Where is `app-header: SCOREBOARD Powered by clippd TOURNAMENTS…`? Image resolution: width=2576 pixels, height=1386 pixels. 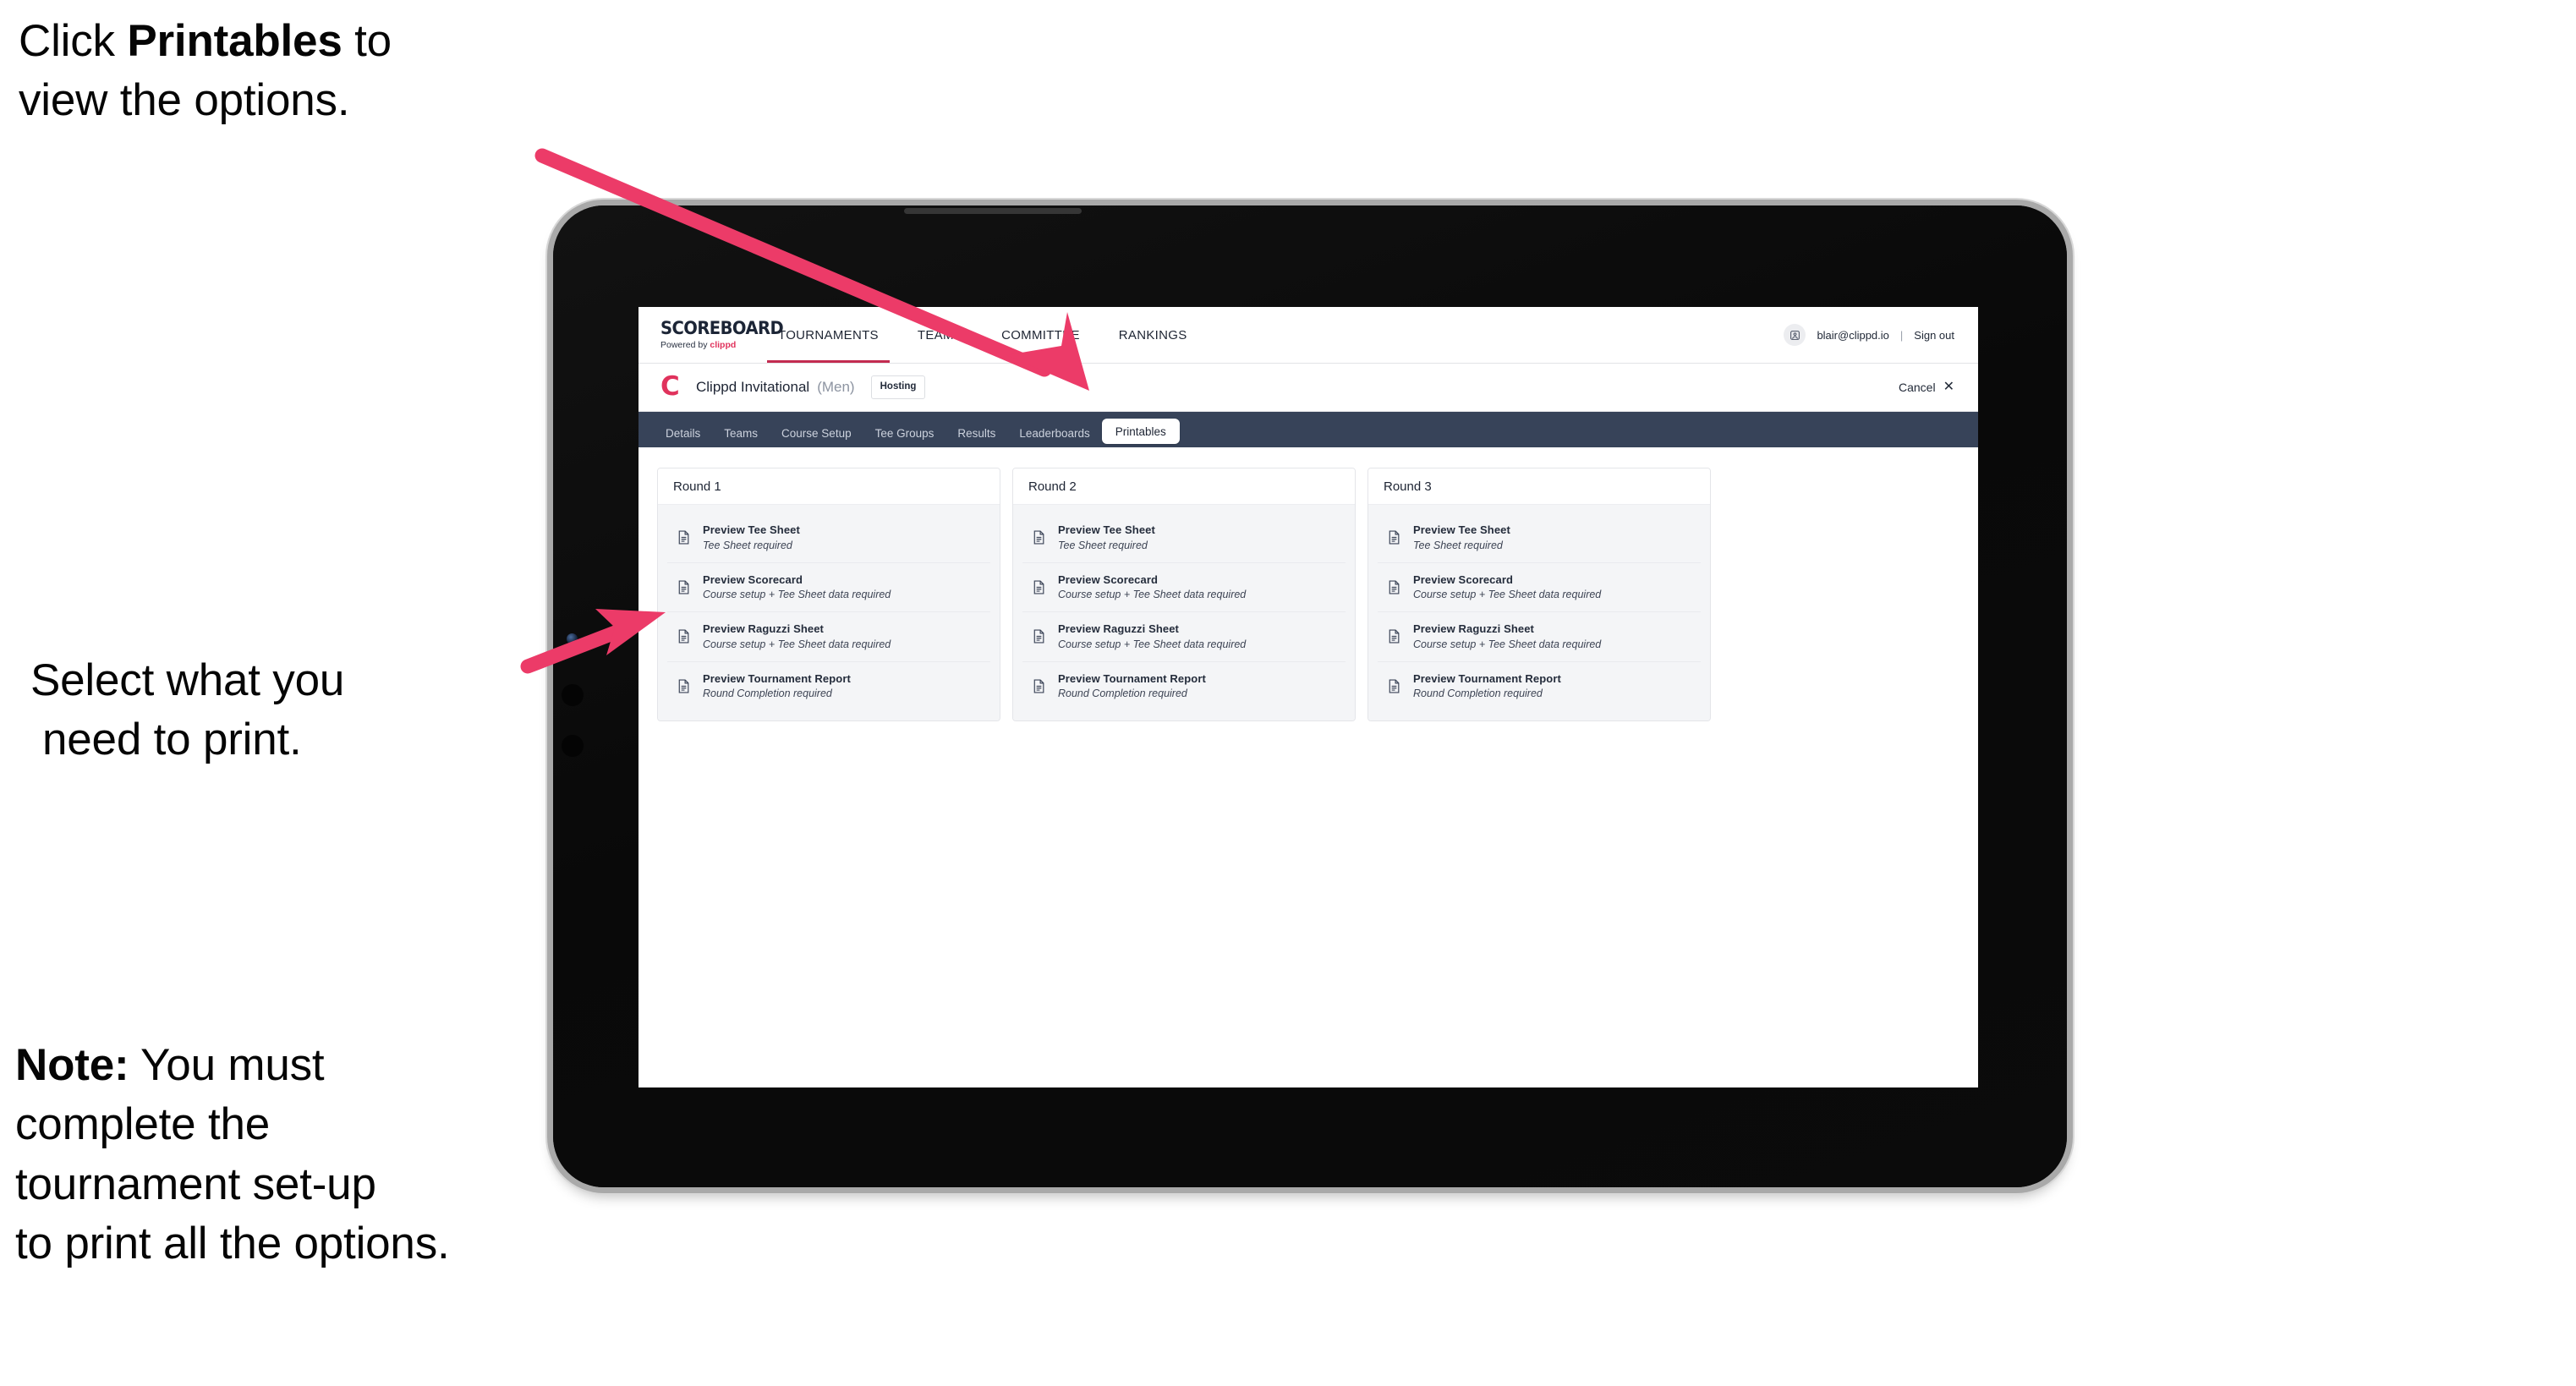 app-header: SCOREBOARD Powered by clippd TOURNAMENTS… is located at coordinates (1308, 335).